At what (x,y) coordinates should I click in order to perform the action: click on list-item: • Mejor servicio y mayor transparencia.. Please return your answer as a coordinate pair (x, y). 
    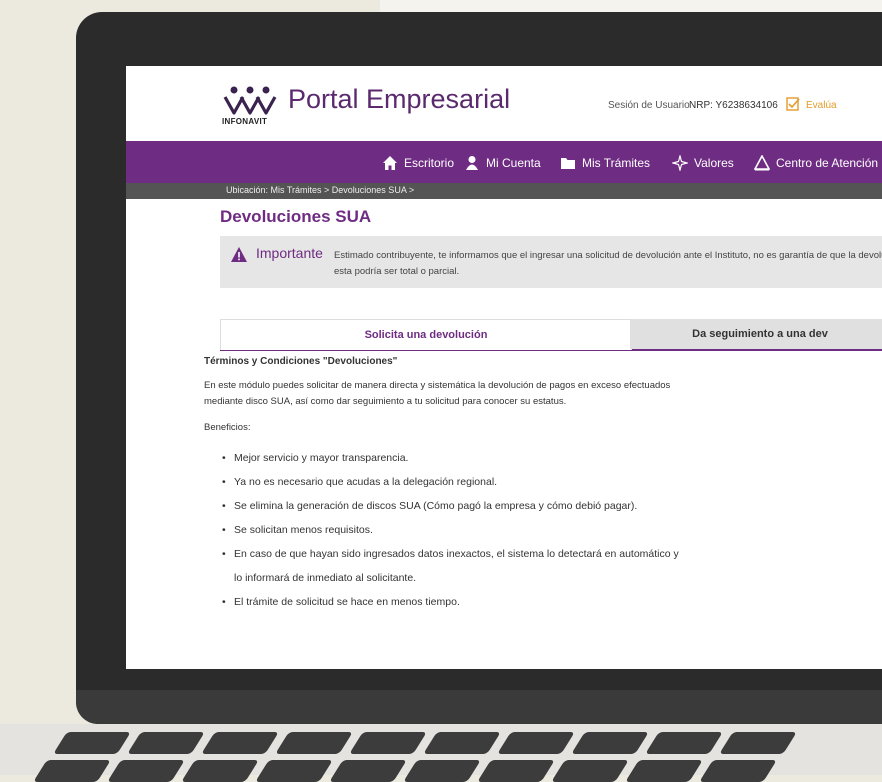
    Looking at the image, I should click on (502, 458).